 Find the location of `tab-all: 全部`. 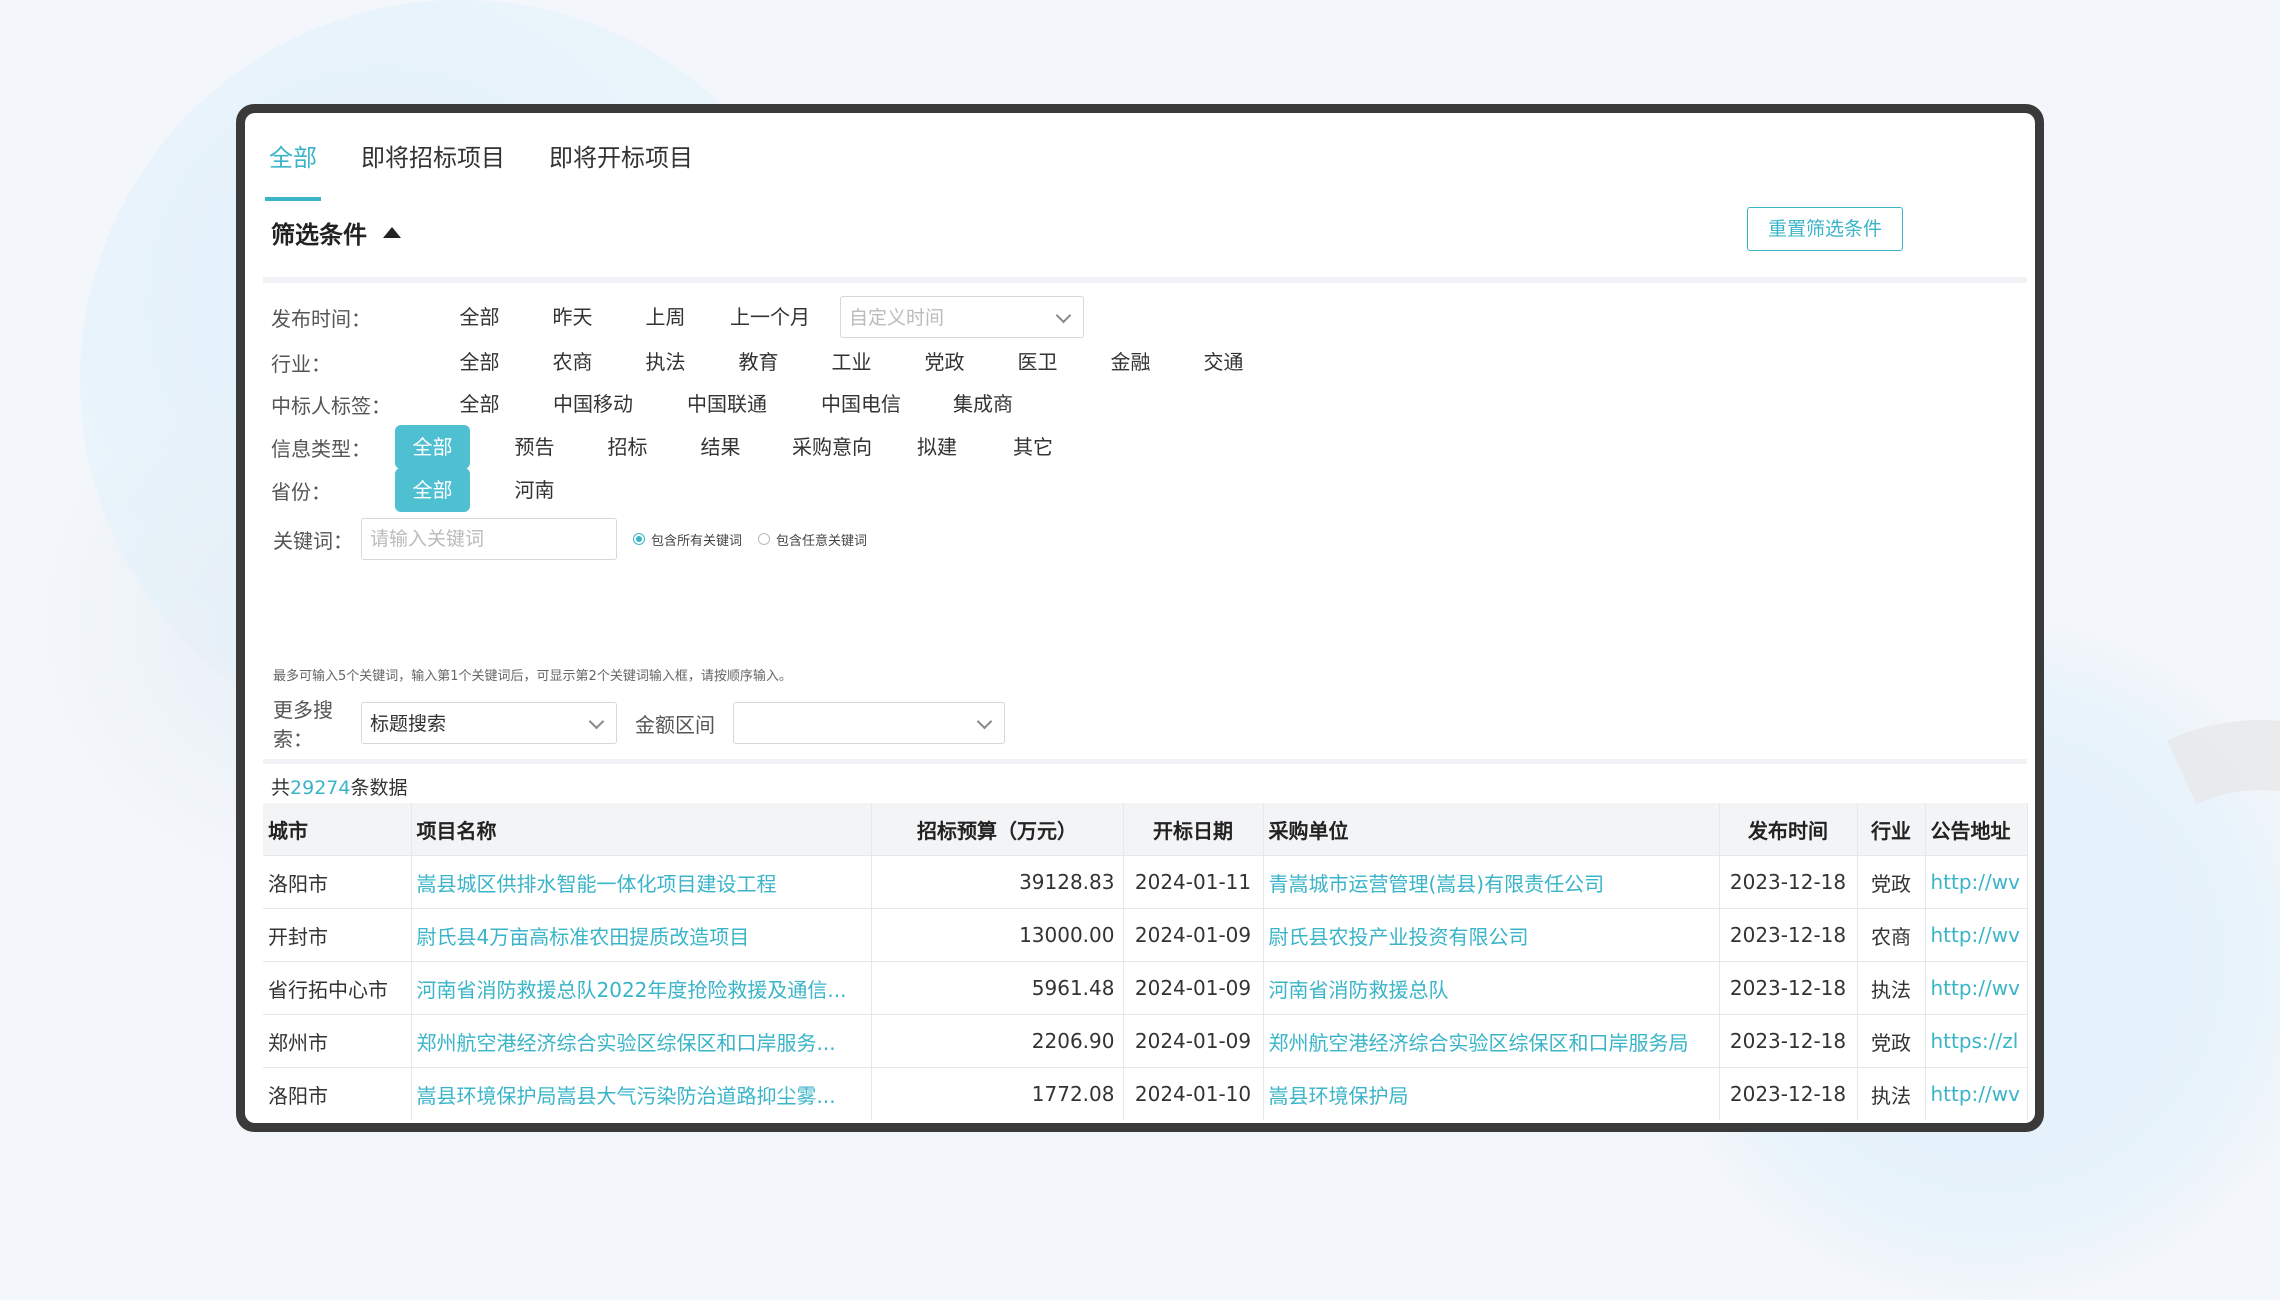

tab-all: 全部 is located at coordinates (293, 171).